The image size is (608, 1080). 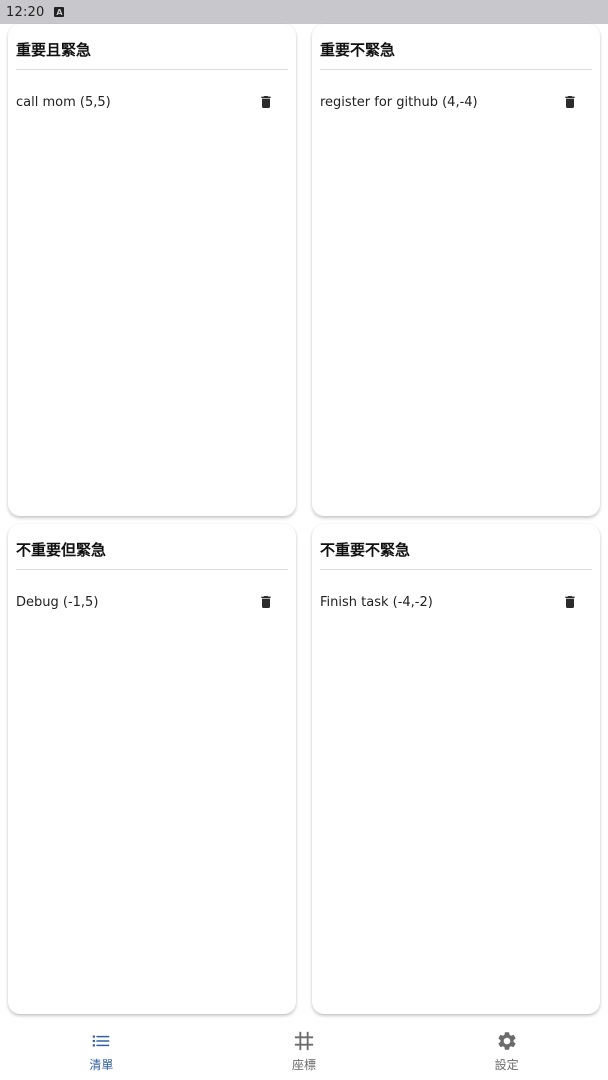 I want to click on status-bar: 12:20 A, so click(x=304, y=12).